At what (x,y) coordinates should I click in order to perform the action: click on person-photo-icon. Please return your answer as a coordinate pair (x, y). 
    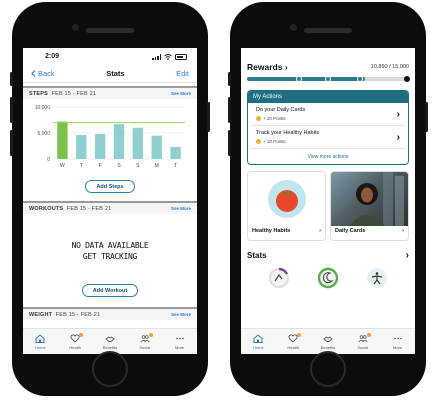
    Looking at the image, I should click on (376, 199).